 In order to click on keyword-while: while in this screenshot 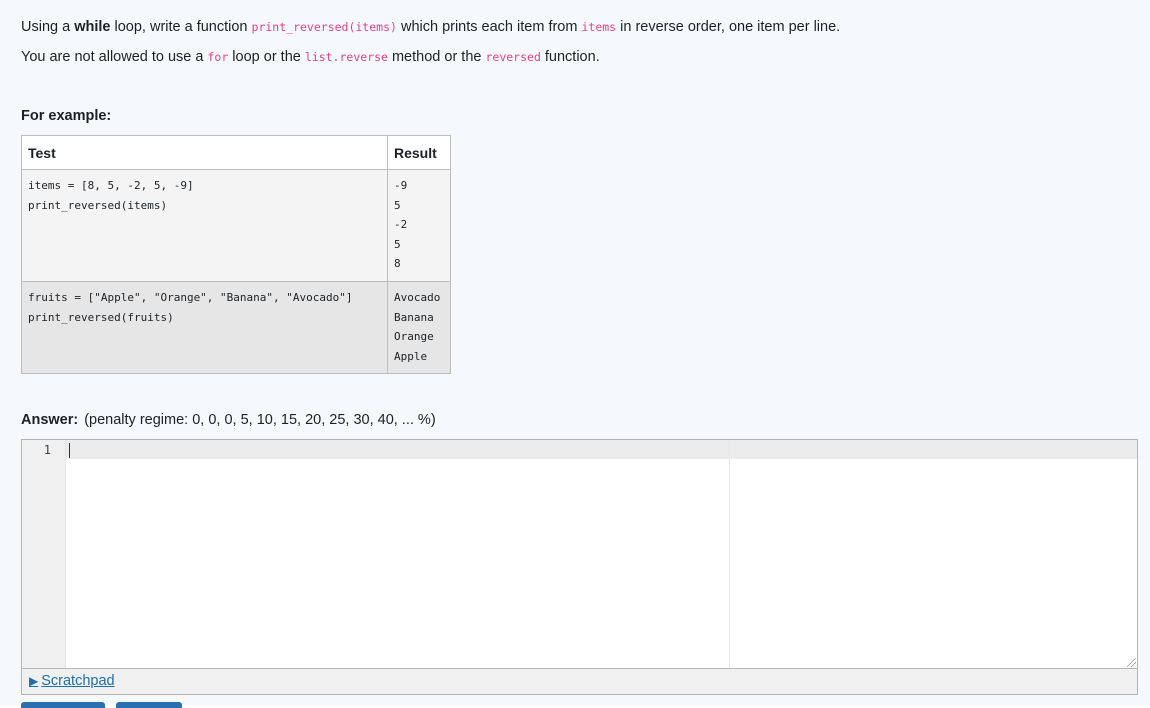, I will do `click(92, 27)`.